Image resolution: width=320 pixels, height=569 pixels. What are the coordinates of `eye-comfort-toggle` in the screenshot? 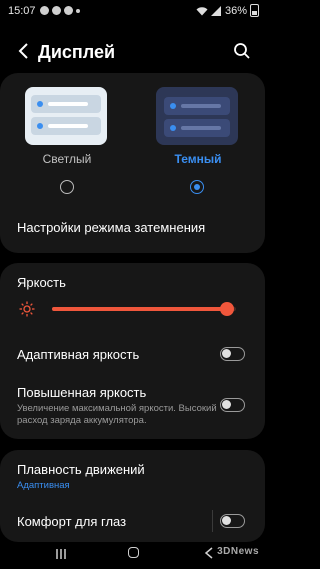 It's located at (232, 521).